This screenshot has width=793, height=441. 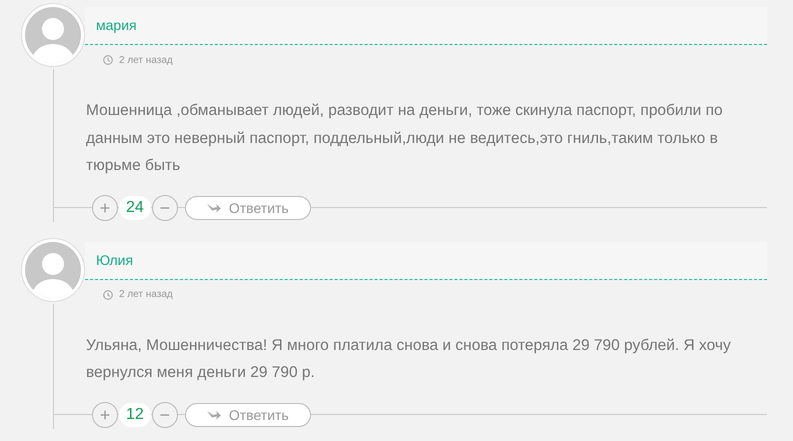 I want to click on author-name: мария, so click(x=116, y=25).